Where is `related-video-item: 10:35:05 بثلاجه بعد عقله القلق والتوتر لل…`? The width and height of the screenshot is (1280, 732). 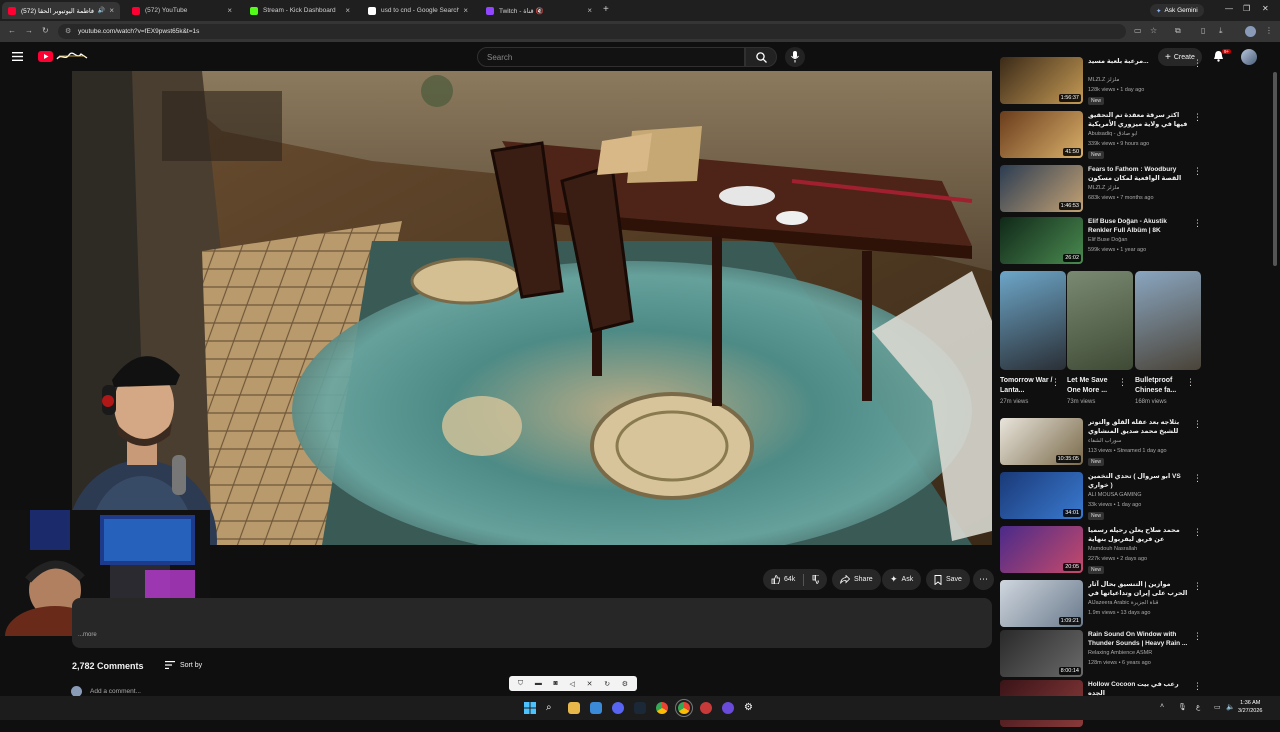
related-video-item: 10:35:05 بثلاجه بعد عقله القلق والتوتر لل… is located at coordinates (1101, 444).